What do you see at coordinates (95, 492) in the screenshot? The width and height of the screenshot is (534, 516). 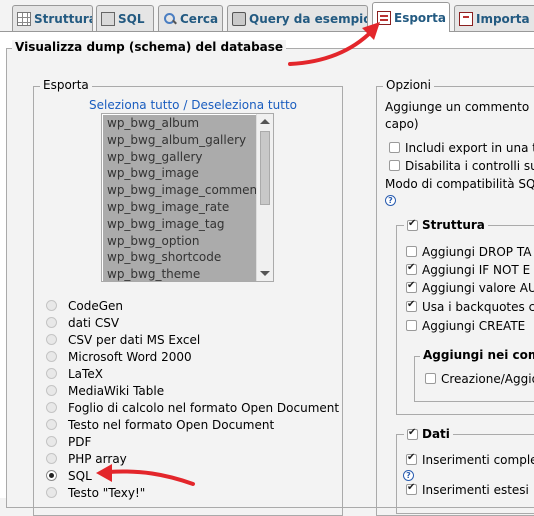 I see `format-option: Testo "Texy!"` at bounding box center [95, 492].